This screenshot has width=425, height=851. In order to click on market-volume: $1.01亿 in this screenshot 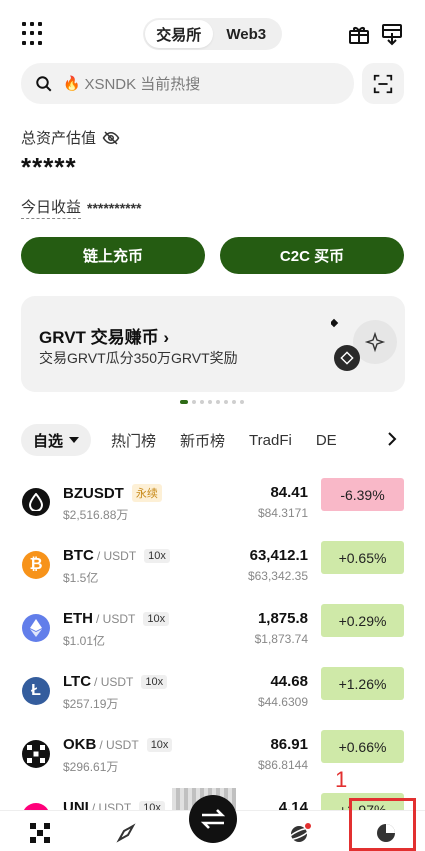, I will do `click(84, 641)`.